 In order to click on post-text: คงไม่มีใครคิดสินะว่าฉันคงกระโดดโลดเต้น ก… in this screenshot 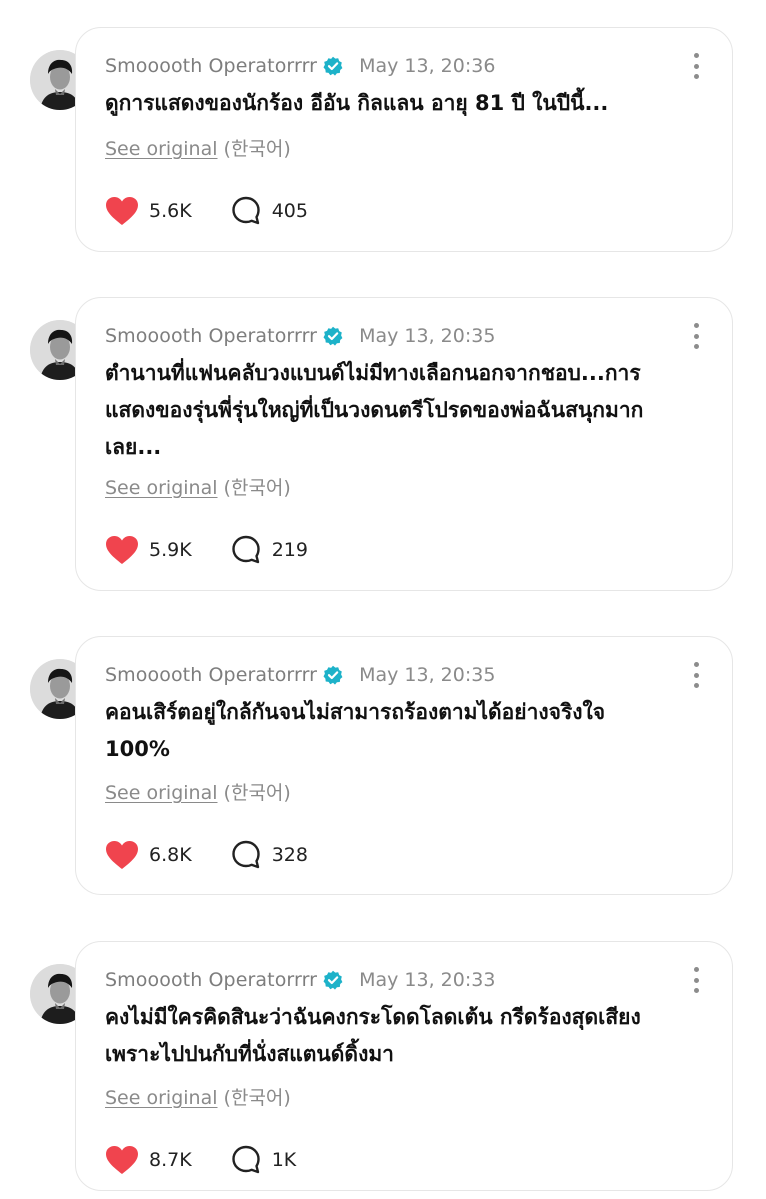, I will do `click(405, 1036)`.